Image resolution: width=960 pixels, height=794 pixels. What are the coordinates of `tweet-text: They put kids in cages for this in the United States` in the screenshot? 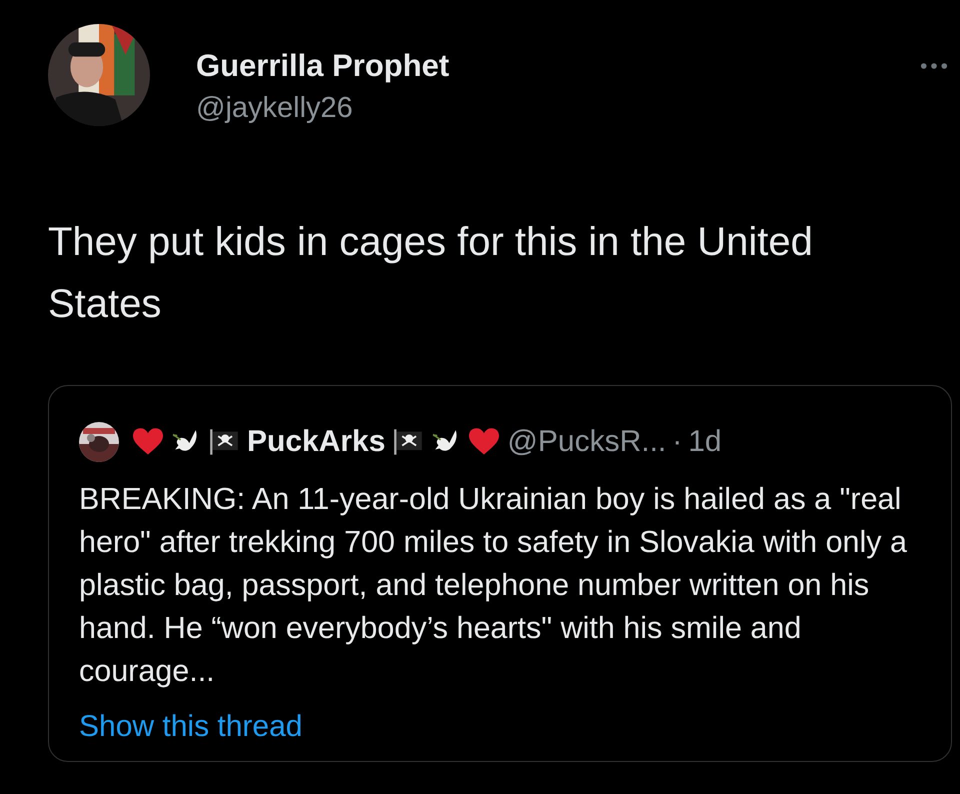 It's located at (431, 273).